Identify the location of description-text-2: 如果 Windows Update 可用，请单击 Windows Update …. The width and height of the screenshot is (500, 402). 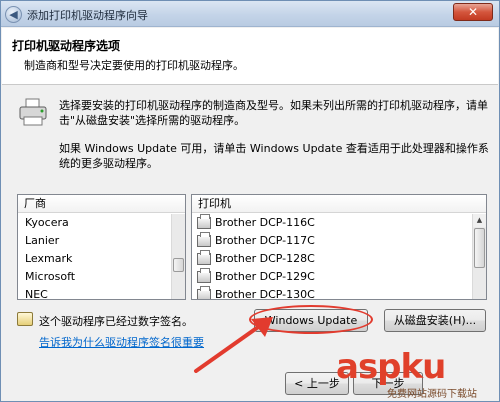
(274, 156).